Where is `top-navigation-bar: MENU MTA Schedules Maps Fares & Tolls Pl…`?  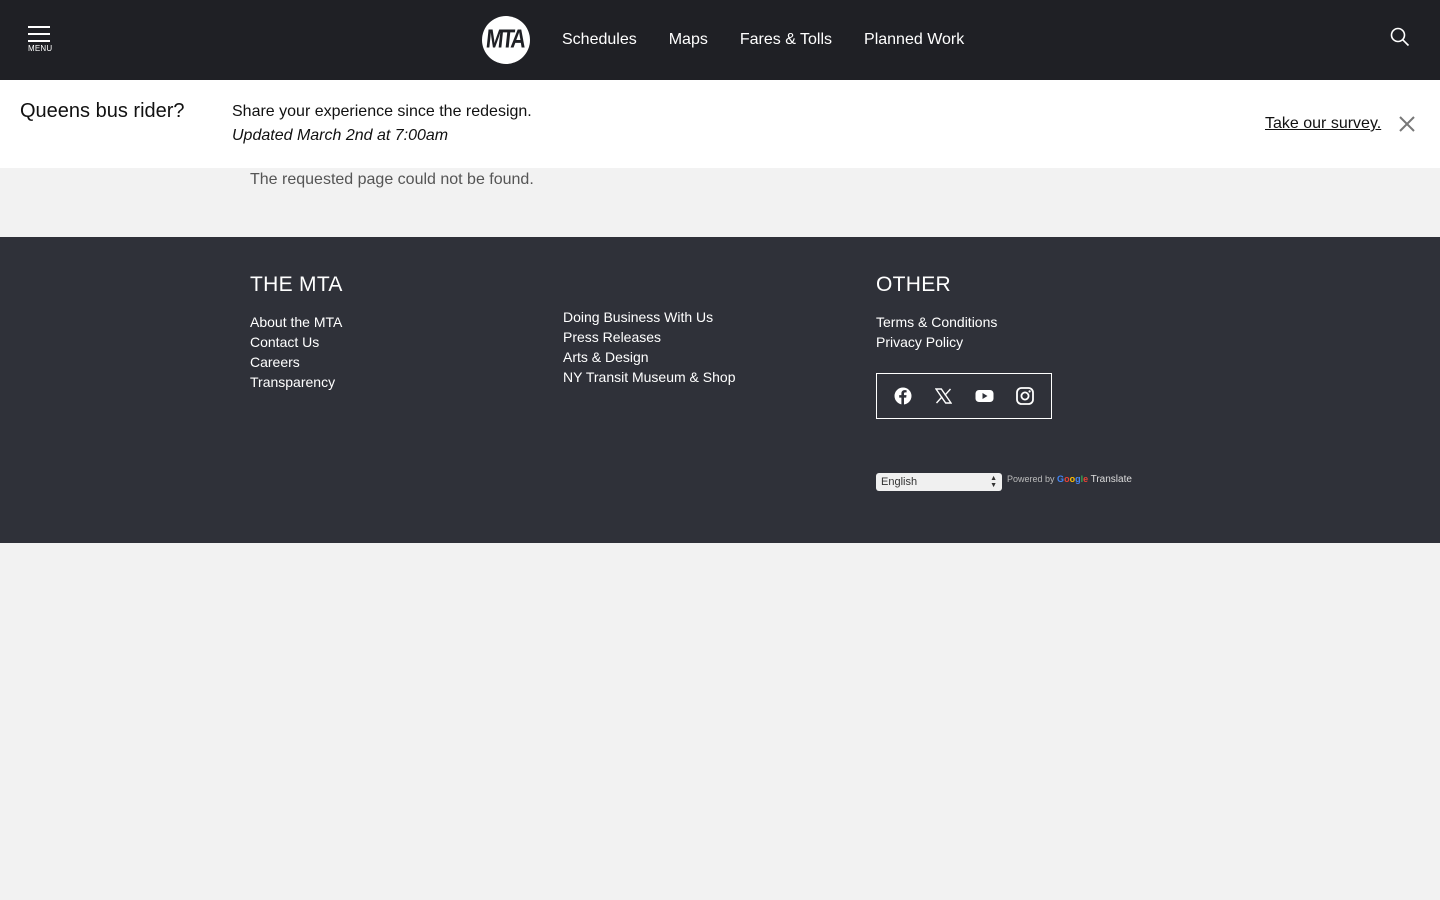
top-navigation-bar: MENU MTA Schedules Maps Fares & Tolls Pl… is located at coordinates (720, 40).